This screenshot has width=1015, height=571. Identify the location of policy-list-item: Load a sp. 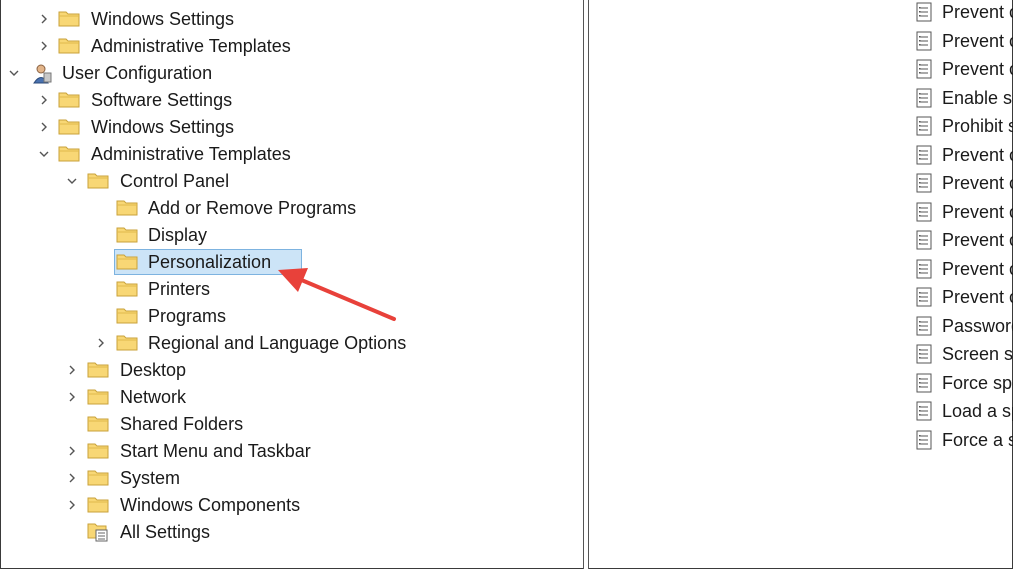
(964, 411).